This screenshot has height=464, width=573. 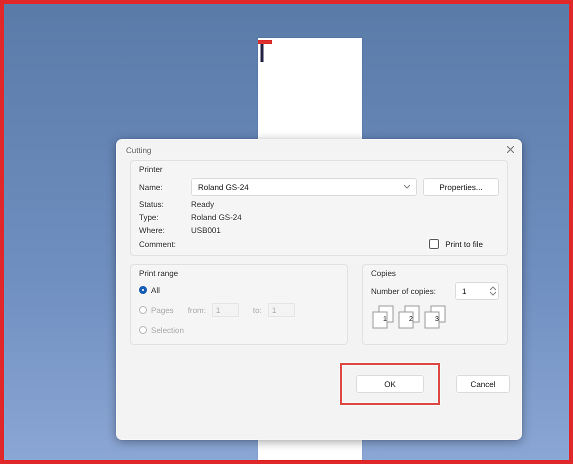 What do you see at coordinates (493, 291) in the screenshot?
I see `spinner-arrows-icon` at bounding box center [493, 291].